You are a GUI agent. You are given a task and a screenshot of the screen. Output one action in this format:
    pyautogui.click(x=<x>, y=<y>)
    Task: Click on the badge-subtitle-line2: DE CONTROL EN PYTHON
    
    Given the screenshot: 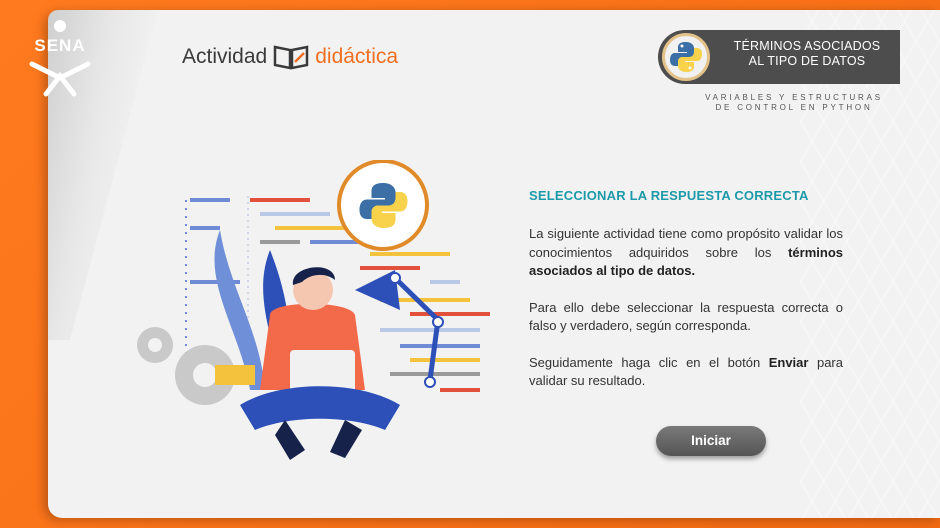 What is the action you would take?
    pyautogui.click(x=794, y=107)
    